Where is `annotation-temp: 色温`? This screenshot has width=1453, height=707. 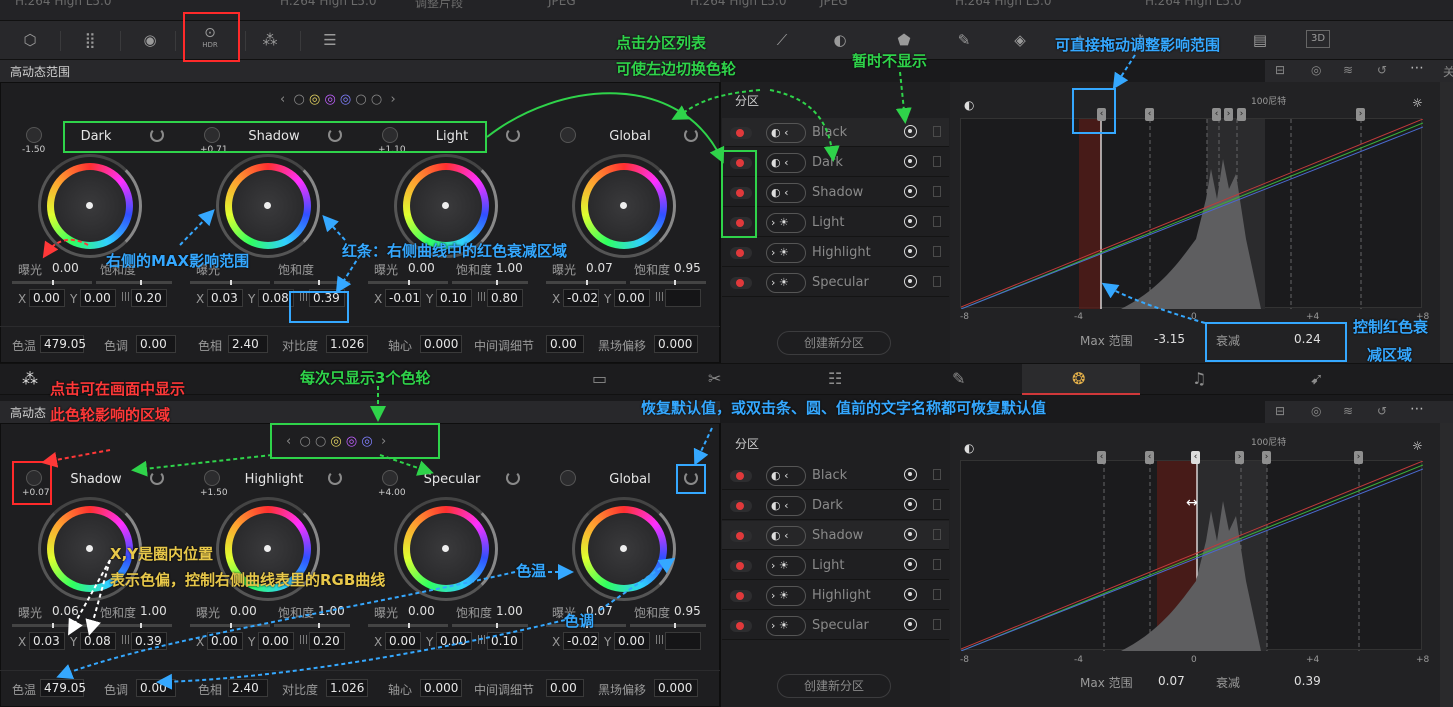
annotation-temp: 色温 is located at coordinates (531, 571).